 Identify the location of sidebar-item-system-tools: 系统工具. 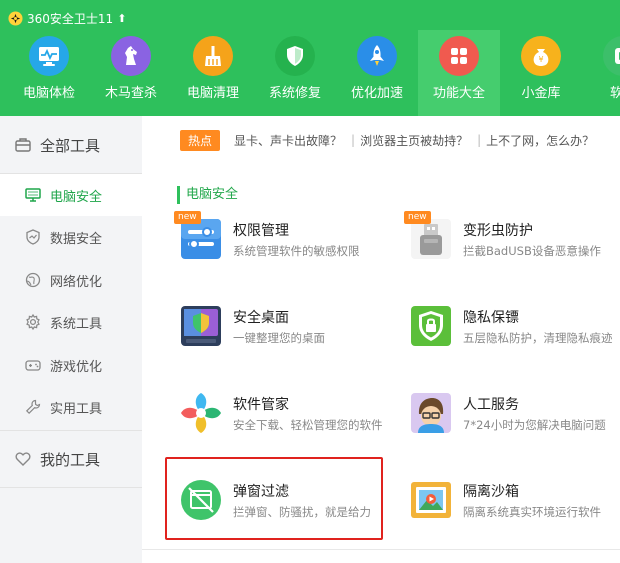
(71, 322).